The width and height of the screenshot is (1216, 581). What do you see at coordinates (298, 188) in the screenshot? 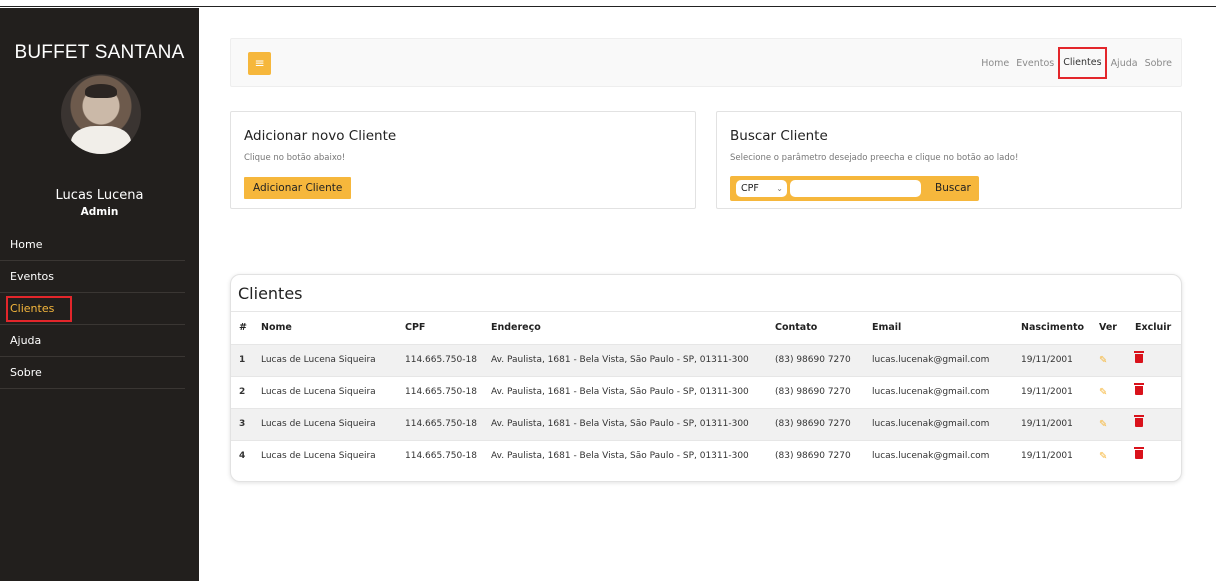
I see `add-client-button: Adicionar Cliente` at bounding box center [298, 188].